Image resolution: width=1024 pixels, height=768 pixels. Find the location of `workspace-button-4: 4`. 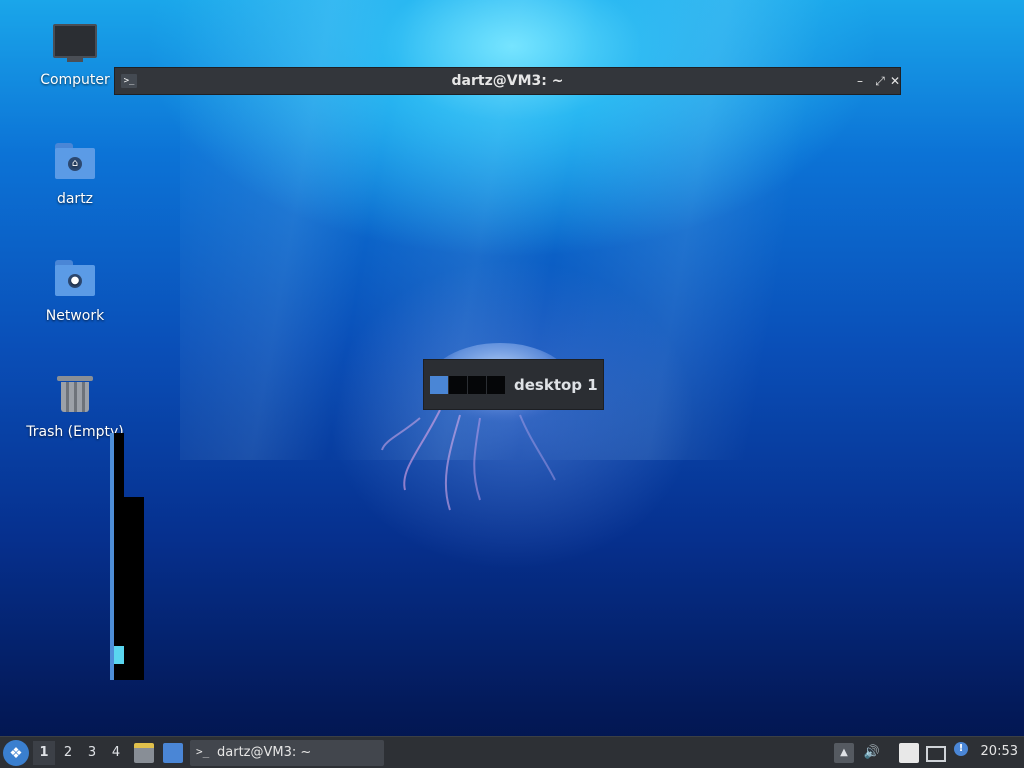

workspace-button-4: 4 is located at coordinates (116, 753).